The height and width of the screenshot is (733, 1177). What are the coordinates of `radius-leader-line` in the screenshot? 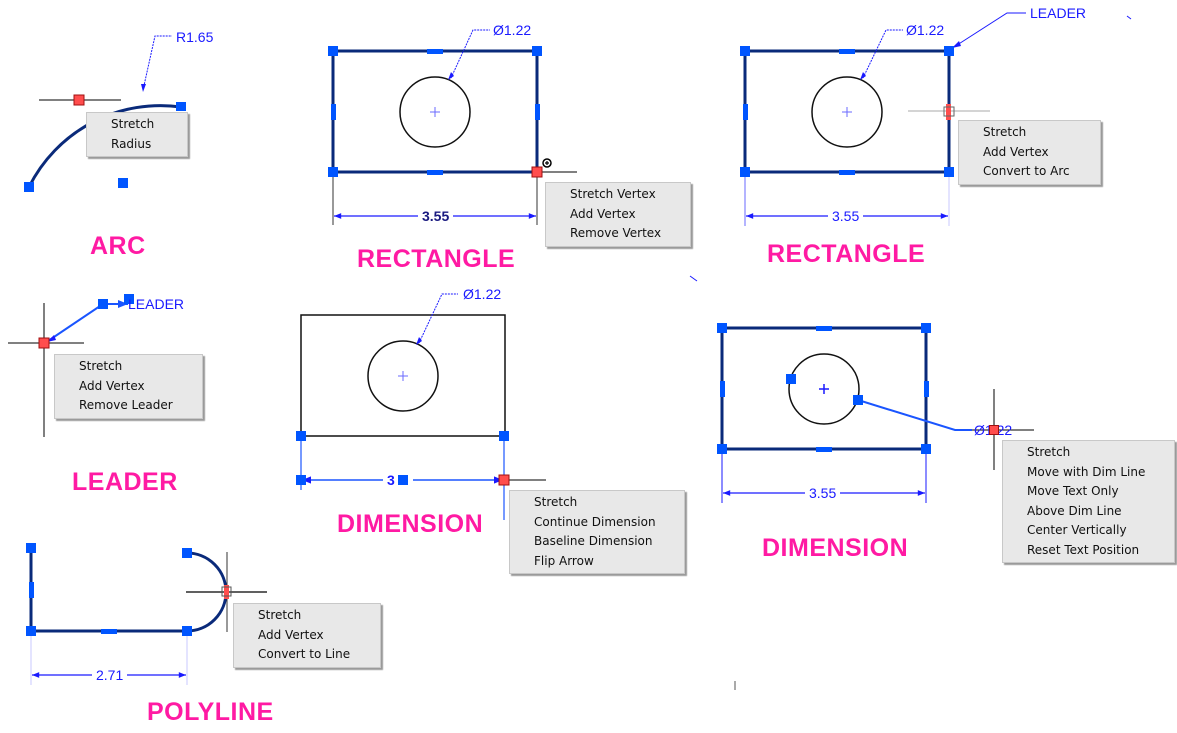 It's located at (157, 63).